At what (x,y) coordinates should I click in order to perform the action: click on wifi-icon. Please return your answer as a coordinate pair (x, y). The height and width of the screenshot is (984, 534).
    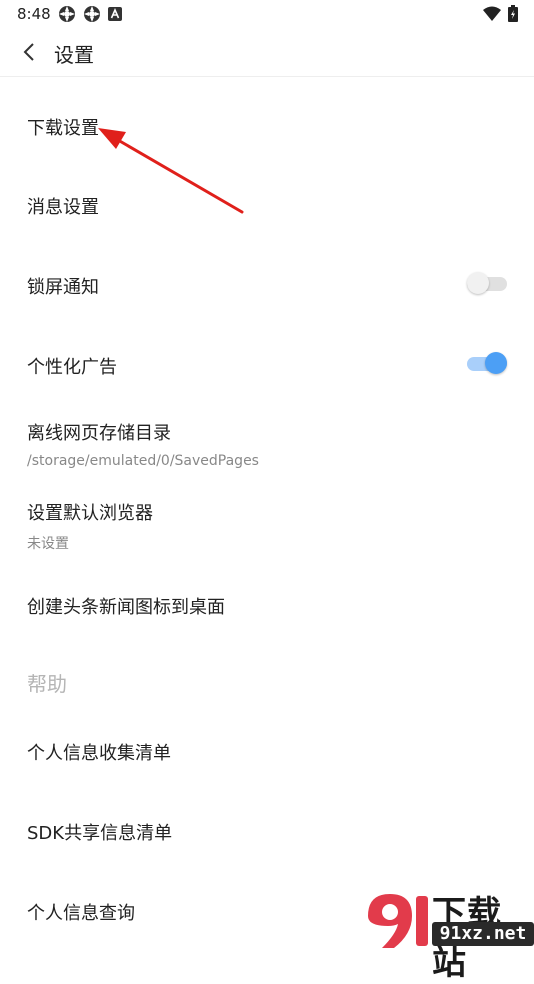
    Looking at the image, I should click on (492, 13).